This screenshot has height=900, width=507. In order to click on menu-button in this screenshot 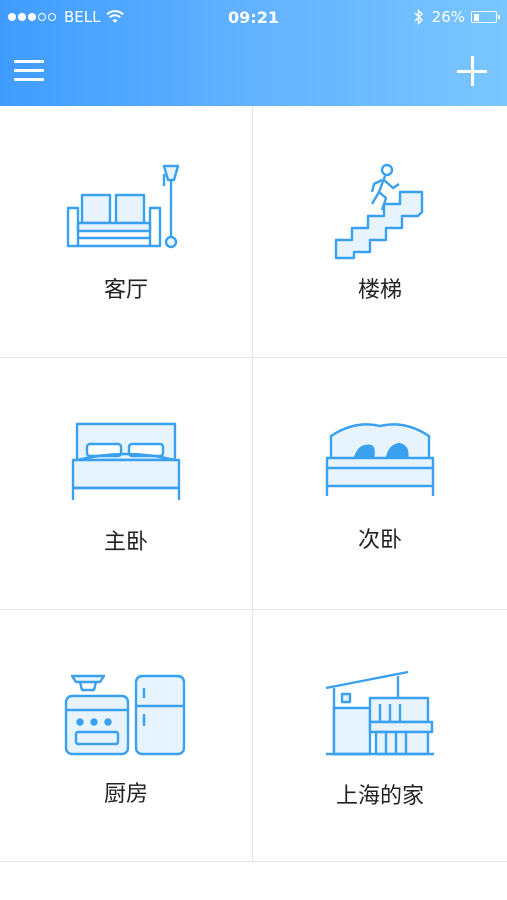, I will do `click(30, 72)`.